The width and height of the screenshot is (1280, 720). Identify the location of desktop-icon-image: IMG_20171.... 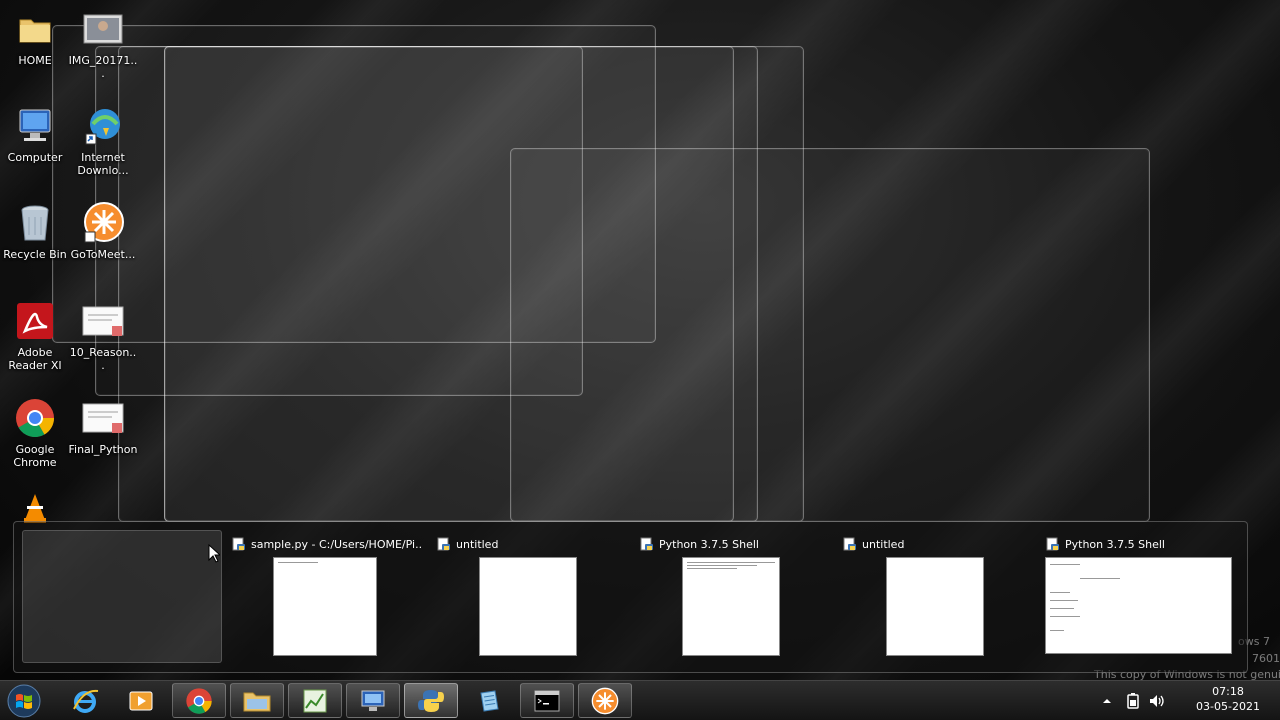
(103, 49).